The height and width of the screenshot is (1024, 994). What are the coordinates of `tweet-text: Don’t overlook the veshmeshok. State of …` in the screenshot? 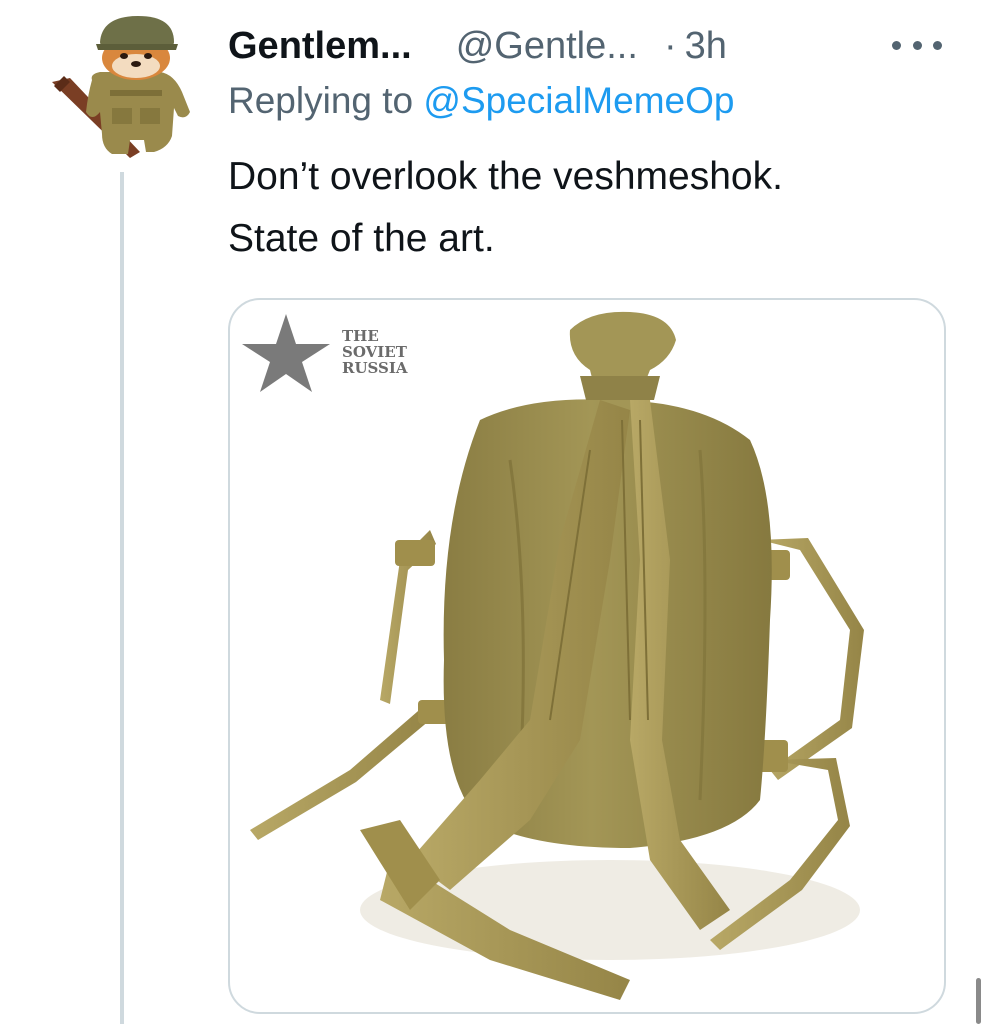 It's located at (588, 208).